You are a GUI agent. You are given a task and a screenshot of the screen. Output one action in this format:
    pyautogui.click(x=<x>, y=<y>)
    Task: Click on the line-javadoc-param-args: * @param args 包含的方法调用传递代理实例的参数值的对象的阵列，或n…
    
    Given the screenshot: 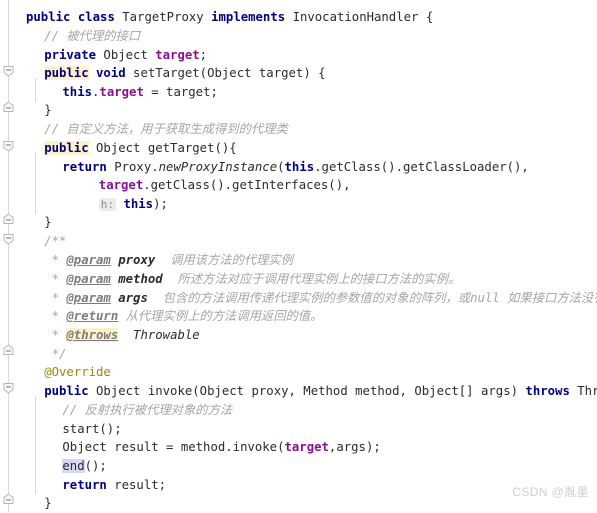 What is the action you would take?
    pyautogui.click(x=320, y=298)
    